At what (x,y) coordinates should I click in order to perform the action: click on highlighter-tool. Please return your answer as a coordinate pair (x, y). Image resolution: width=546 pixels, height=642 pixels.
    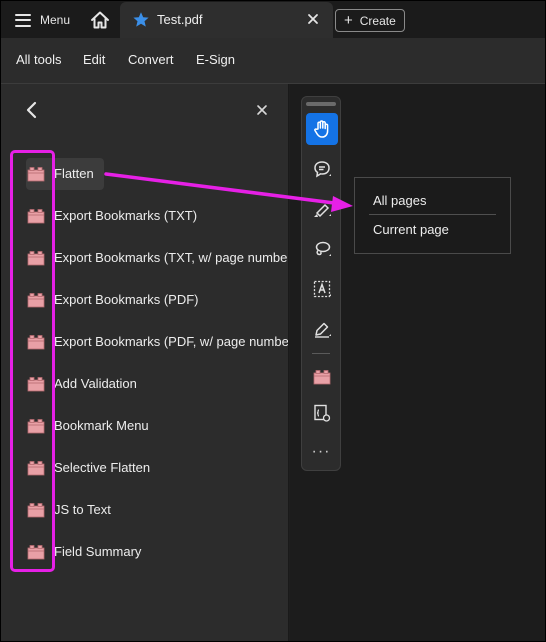
    Looking at the image, I should click on (322, 209).